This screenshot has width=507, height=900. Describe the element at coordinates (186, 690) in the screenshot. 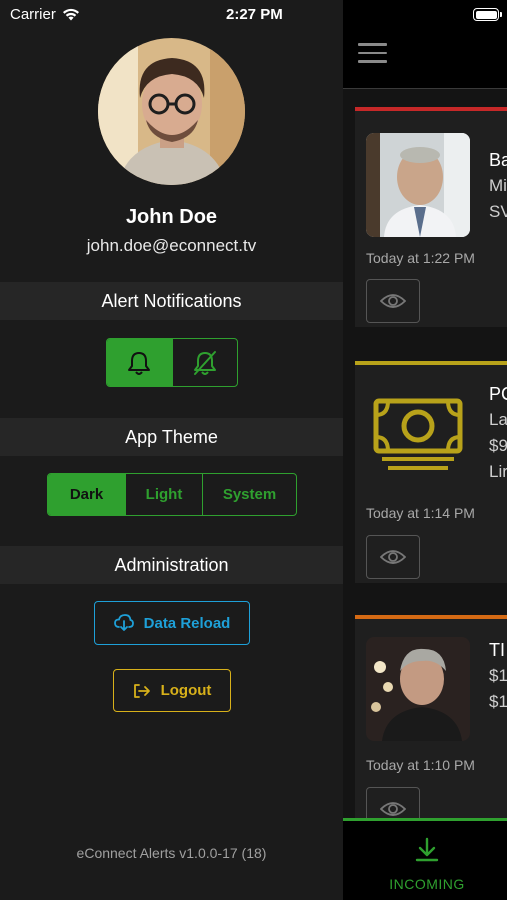

I see `logout-label: Logout` at that location.